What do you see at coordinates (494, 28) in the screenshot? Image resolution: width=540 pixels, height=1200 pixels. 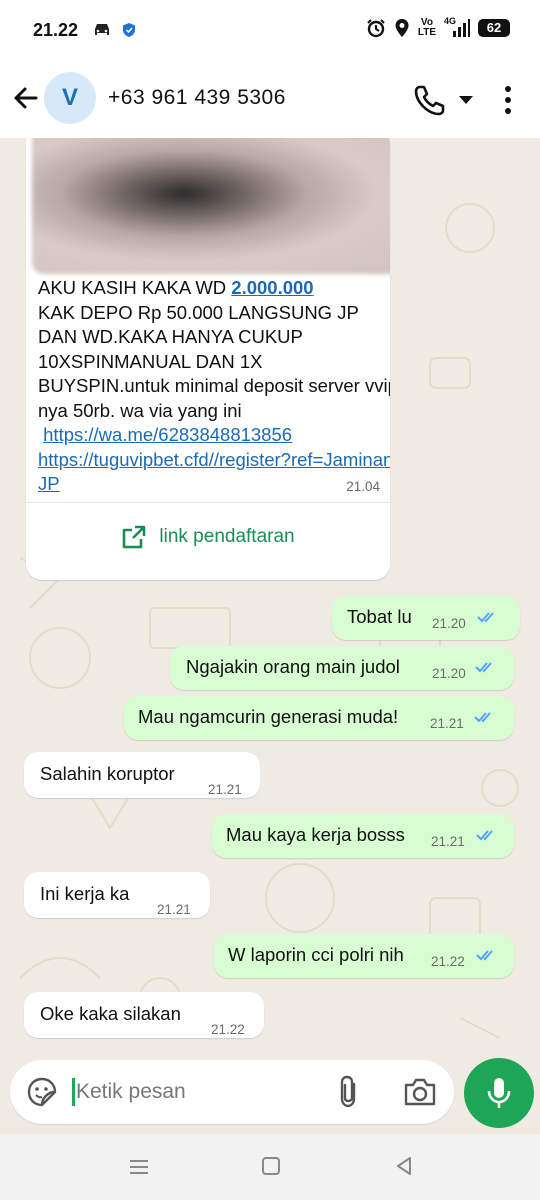 I see `battery-indicator: 62` at bounding box center [494, 28].